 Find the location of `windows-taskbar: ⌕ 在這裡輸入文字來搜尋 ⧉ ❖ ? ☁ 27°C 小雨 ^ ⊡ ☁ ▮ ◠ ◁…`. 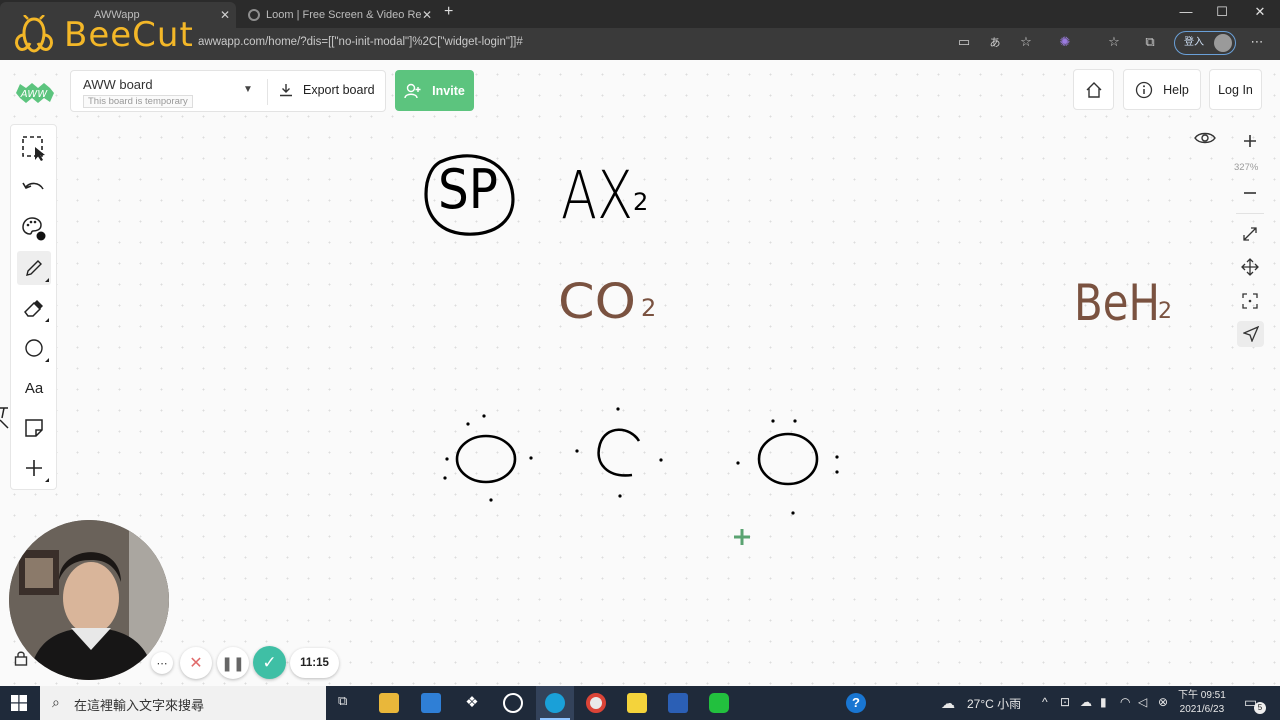

windows-taskbar: ⌕ 在這裡輸入文字來搜尋 ⧉ ❖ ? ☁ 27°C 小雨 ^ ⊡ ☁ ▮ ◠ ◁… is located at coordinates (640, 703).